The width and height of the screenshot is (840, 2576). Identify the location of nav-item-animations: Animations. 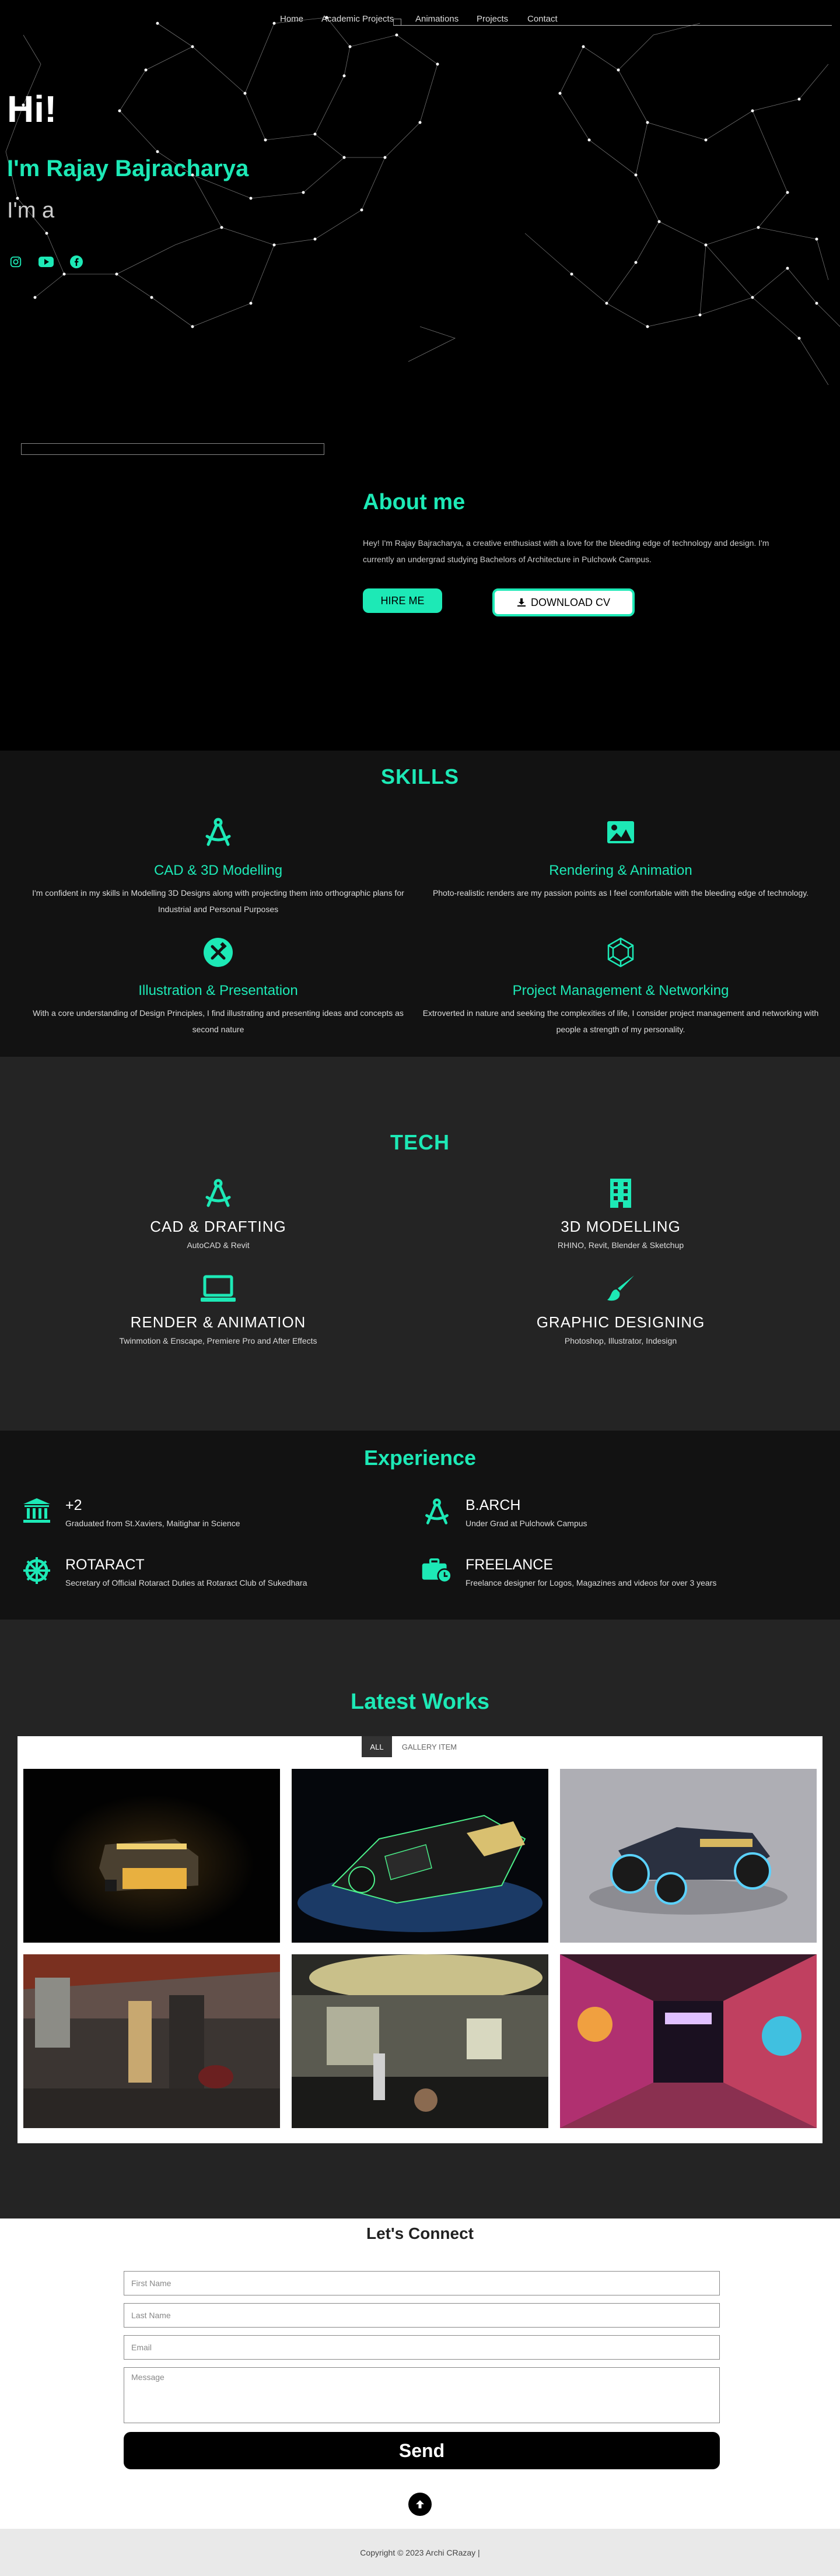
(437, 19).